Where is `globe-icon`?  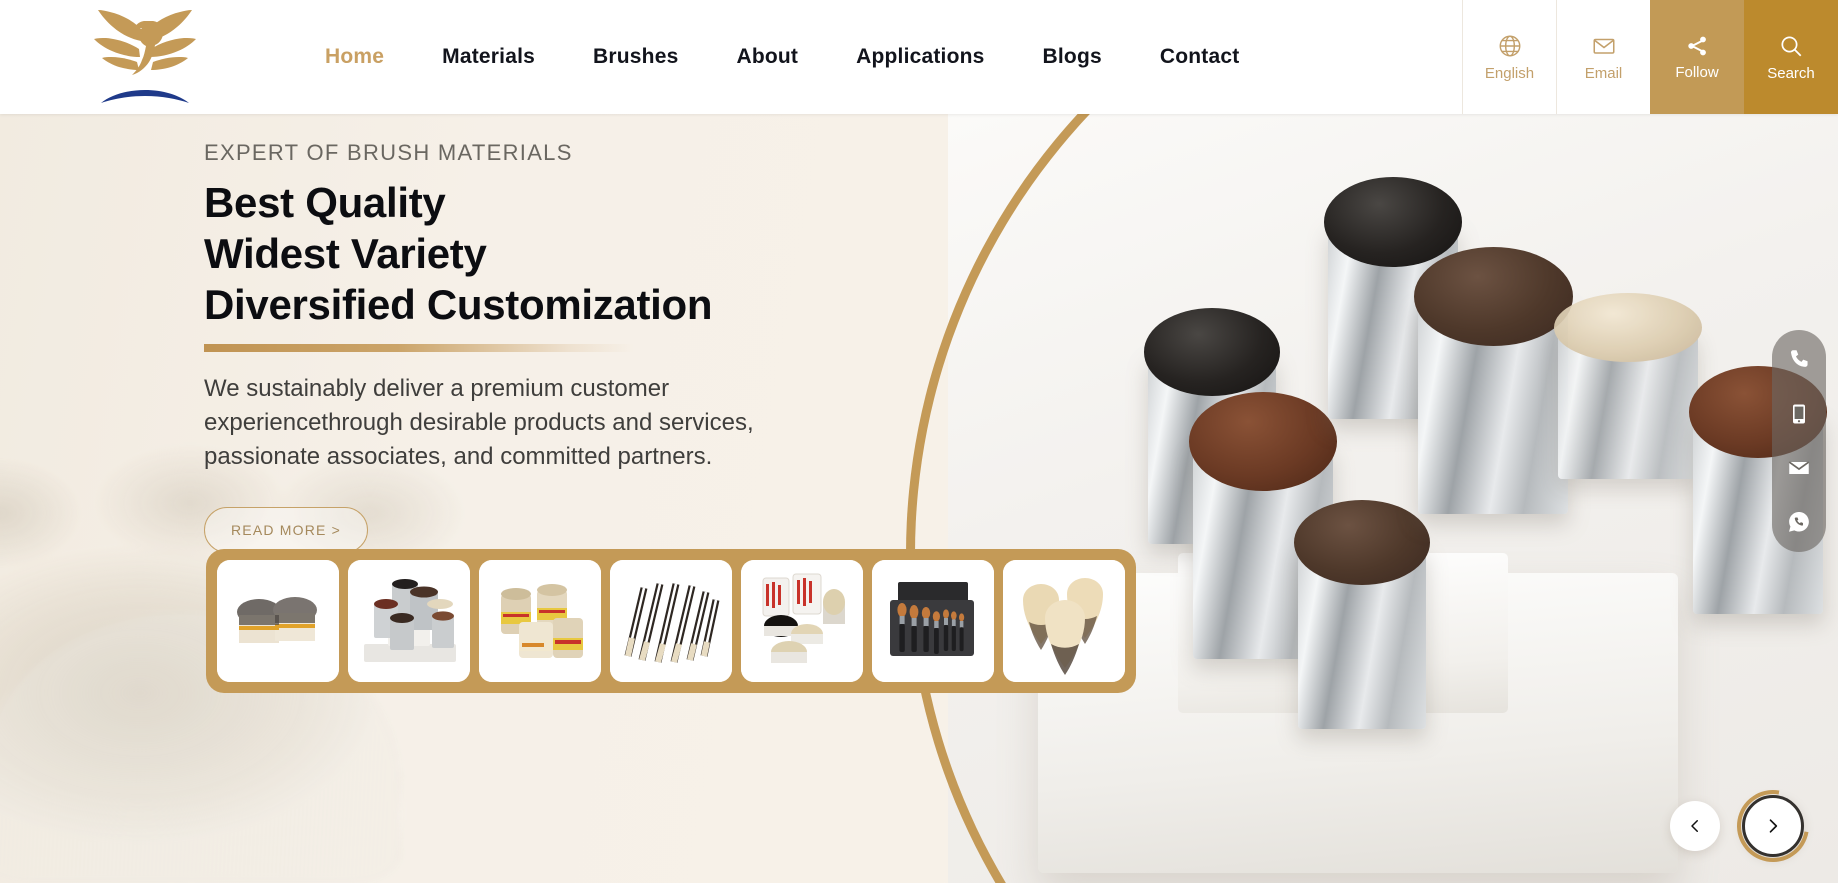 globe-icon is located at coordinates (1509, 46).